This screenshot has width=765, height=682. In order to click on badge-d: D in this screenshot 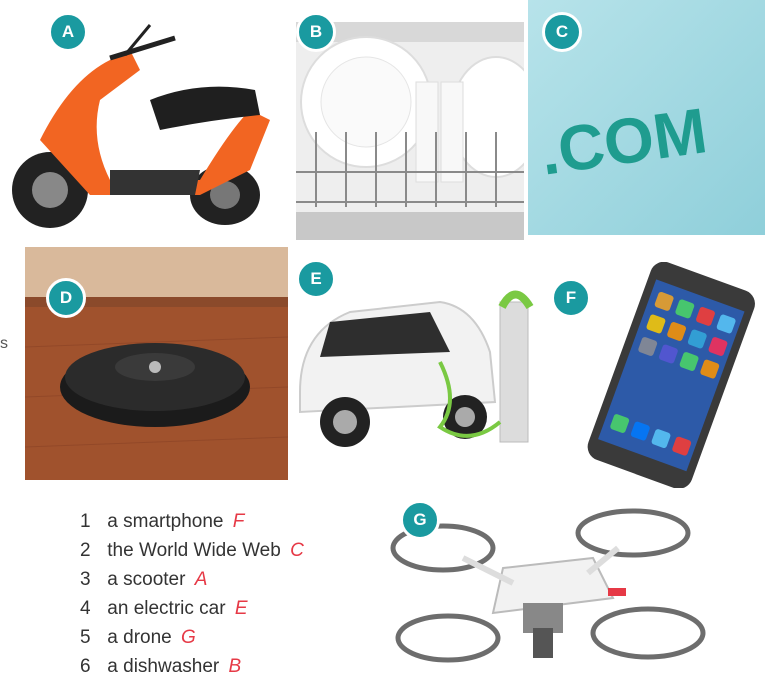, I will do `click(66, 298)`.